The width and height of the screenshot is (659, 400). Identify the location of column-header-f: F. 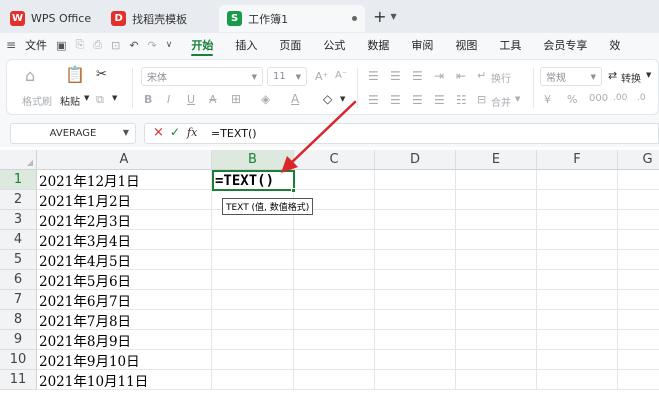
(577, 160).